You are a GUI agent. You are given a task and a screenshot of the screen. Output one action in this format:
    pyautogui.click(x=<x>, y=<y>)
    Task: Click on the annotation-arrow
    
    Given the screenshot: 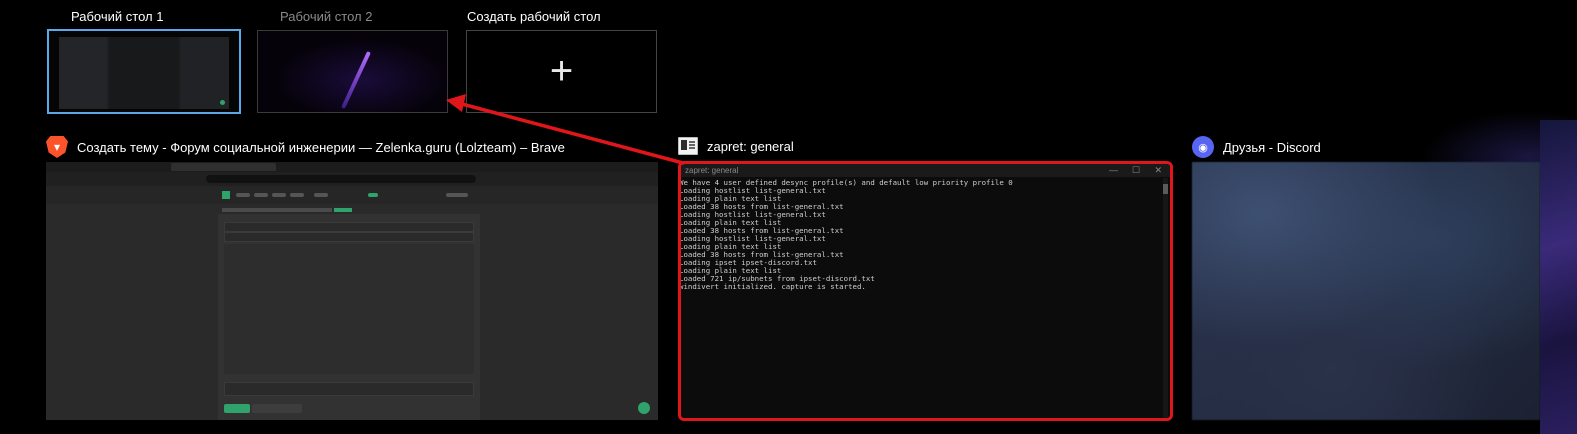 What is the action you would take?
    pyautogui.click(x=565, y=129)
    